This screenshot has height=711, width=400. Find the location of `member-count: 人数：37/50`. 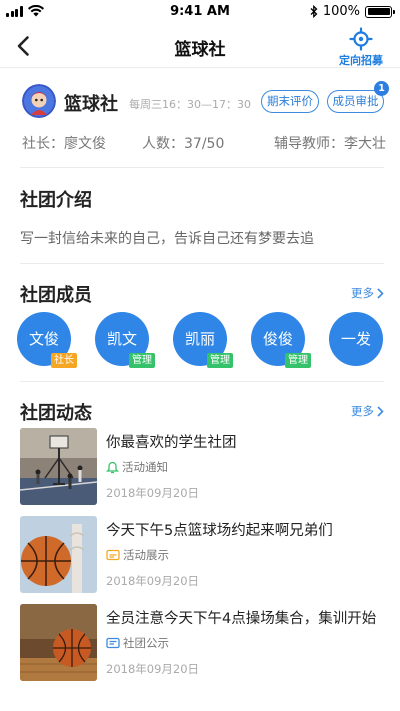

member-count: 人数：37/50 is located at coordinates (183, 144).